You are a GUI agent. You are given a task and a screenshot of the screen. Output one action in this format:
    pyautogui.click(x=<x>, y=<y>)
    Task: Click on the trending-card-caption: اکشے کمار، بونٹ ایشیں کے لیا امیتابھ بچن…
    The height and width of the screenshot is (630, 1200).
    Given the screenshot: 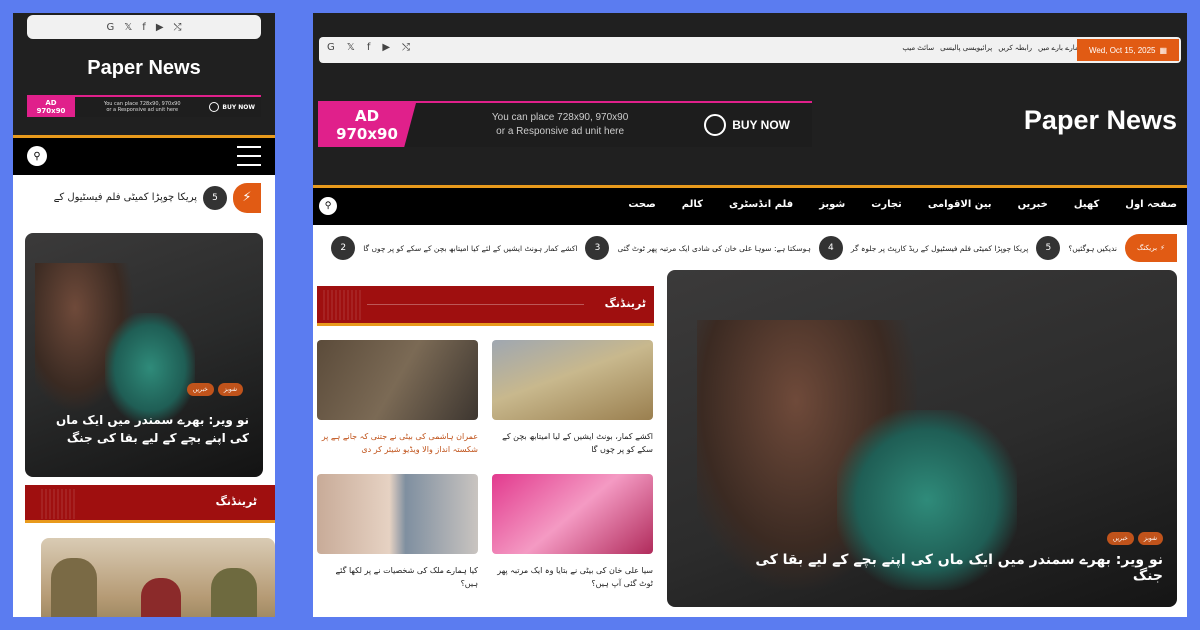 What is the action you would take?
    pyautogui.click(x=572, y=444)
    